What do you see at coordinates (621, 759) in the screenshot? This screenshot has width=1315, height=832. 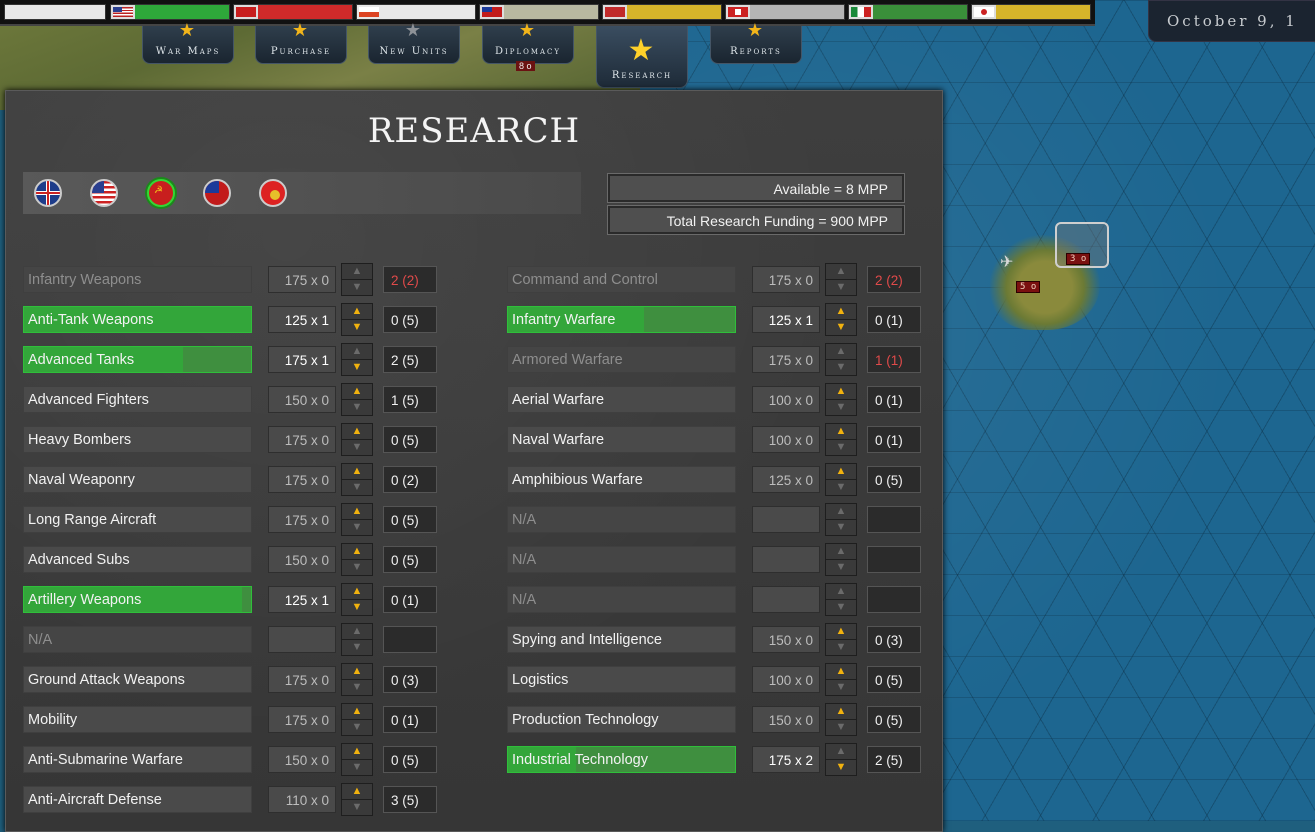 I see `tech-name: Industrial Technology` at bounding box center [621, 759].